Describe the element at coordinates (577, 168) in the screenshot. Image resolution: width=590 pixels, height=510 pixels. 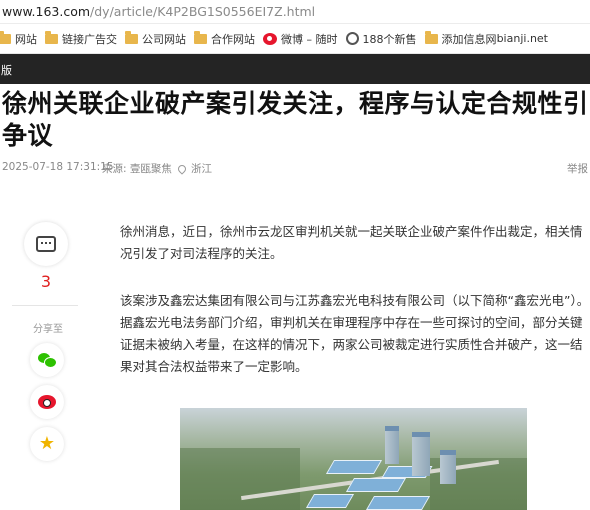
I see `report-link: 举报` at that location.